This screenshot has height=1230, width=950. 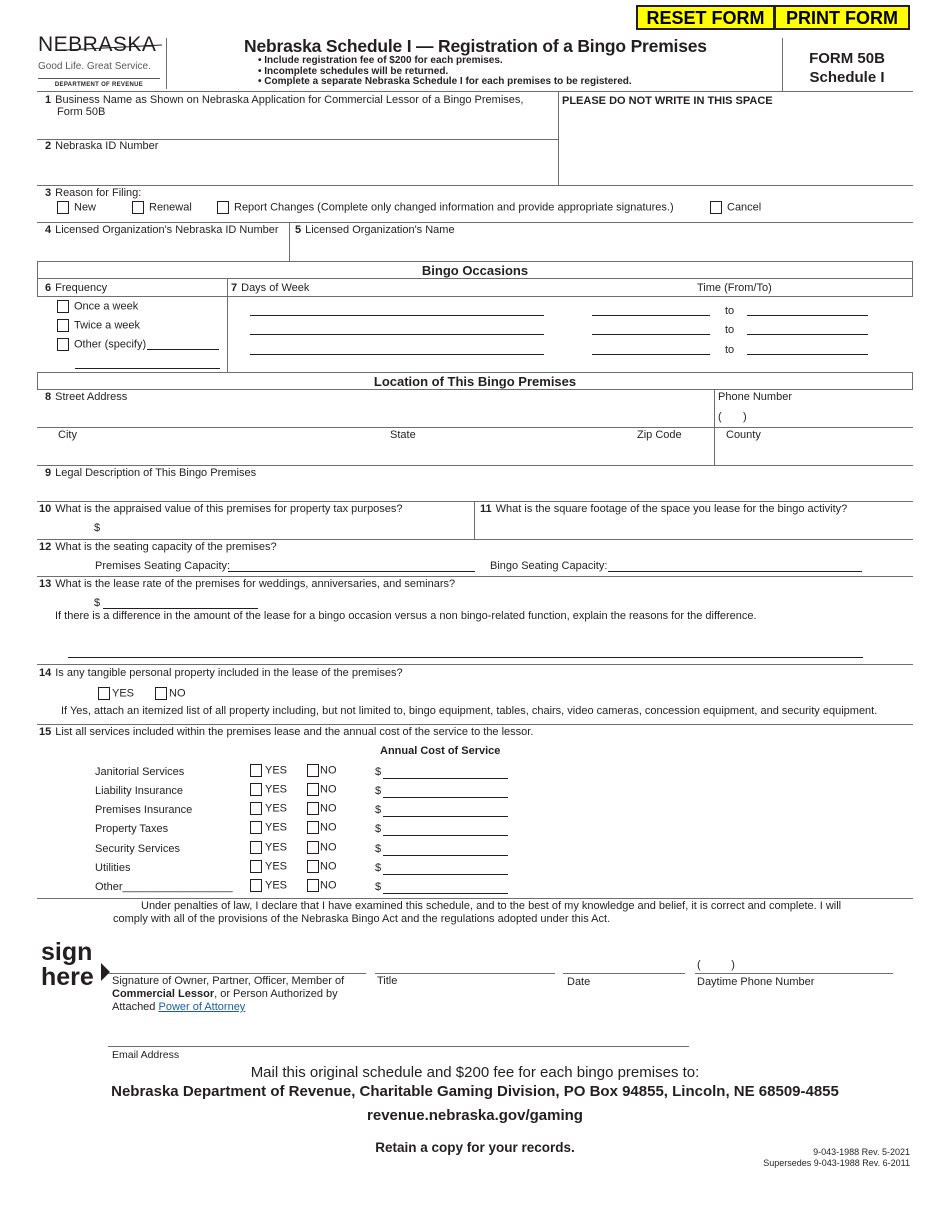 I want to click on property-yes-checkbox, so click(x=104, y=693).